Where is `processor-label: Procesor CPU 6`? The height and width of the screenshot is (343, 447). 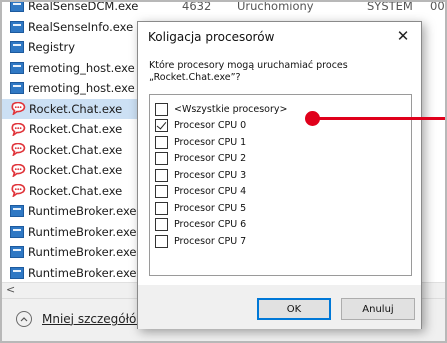
processor-label: Procesor CPU 6 is located at coordinates (210, 225).